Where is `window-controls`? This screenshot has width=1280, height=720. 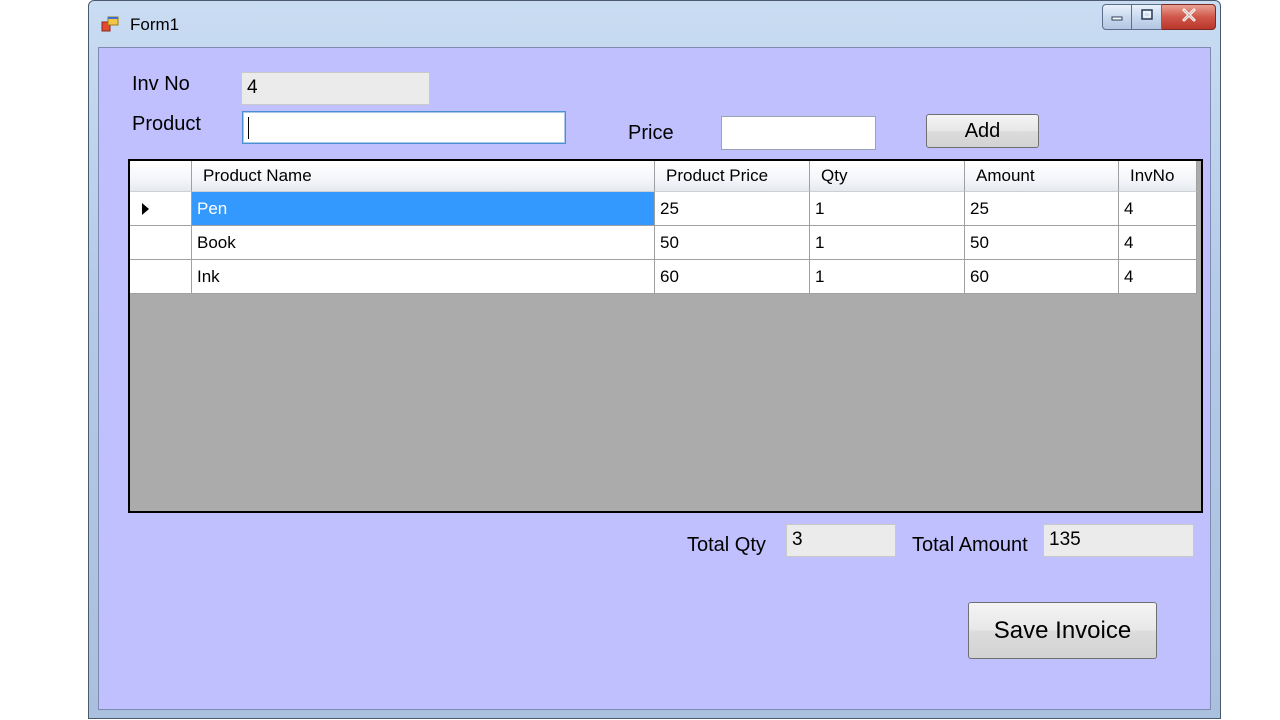 window-controls is located at coordinates (1159, 18).